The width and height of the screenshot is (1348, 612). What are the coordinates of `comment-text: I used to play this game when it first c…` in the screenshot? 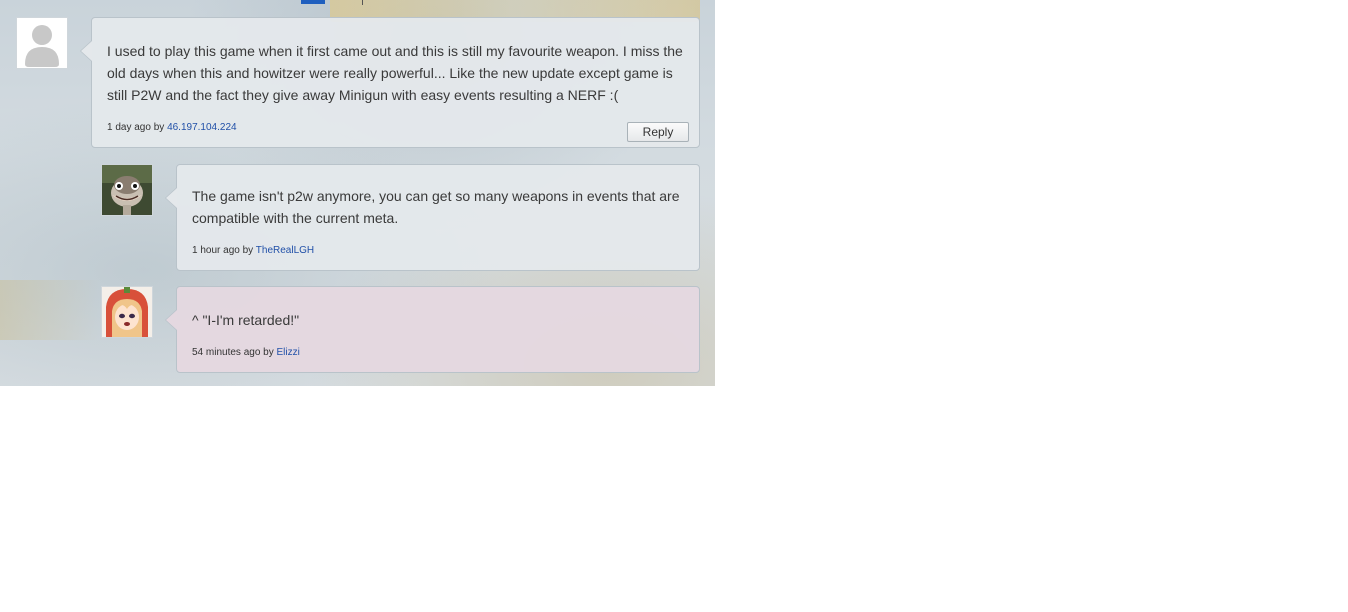 It's located at (395, 73).